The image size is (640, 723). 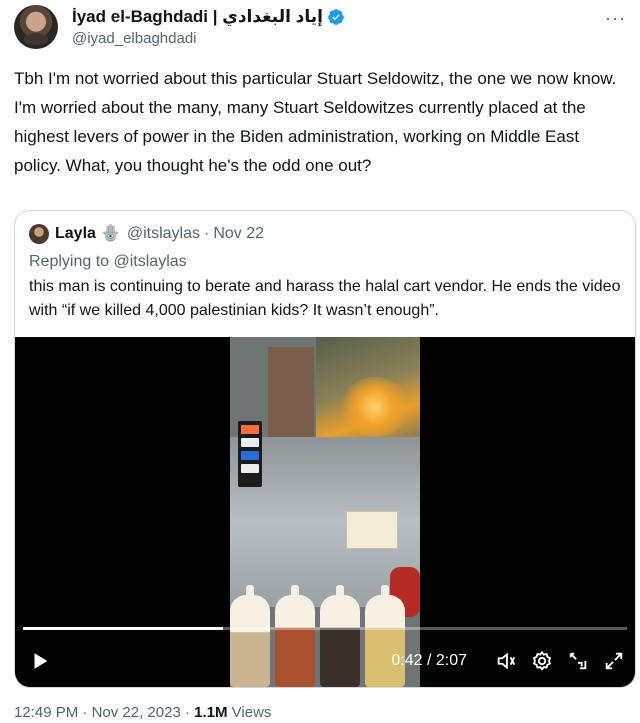 What do you see at coordinates (136, 712) in the screenshot?
I see `post-date: Nov 22, 2023` at bounding box center [136, 712].